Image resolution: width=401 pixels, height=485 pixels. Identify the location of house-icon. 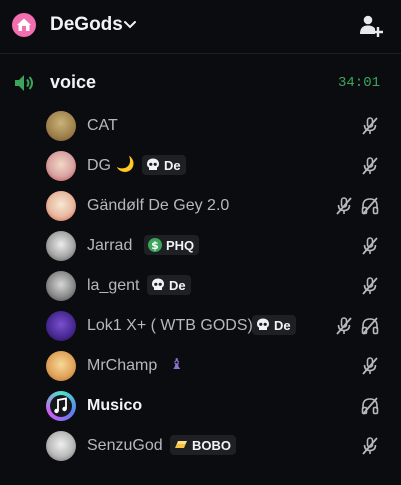
(24, 25).